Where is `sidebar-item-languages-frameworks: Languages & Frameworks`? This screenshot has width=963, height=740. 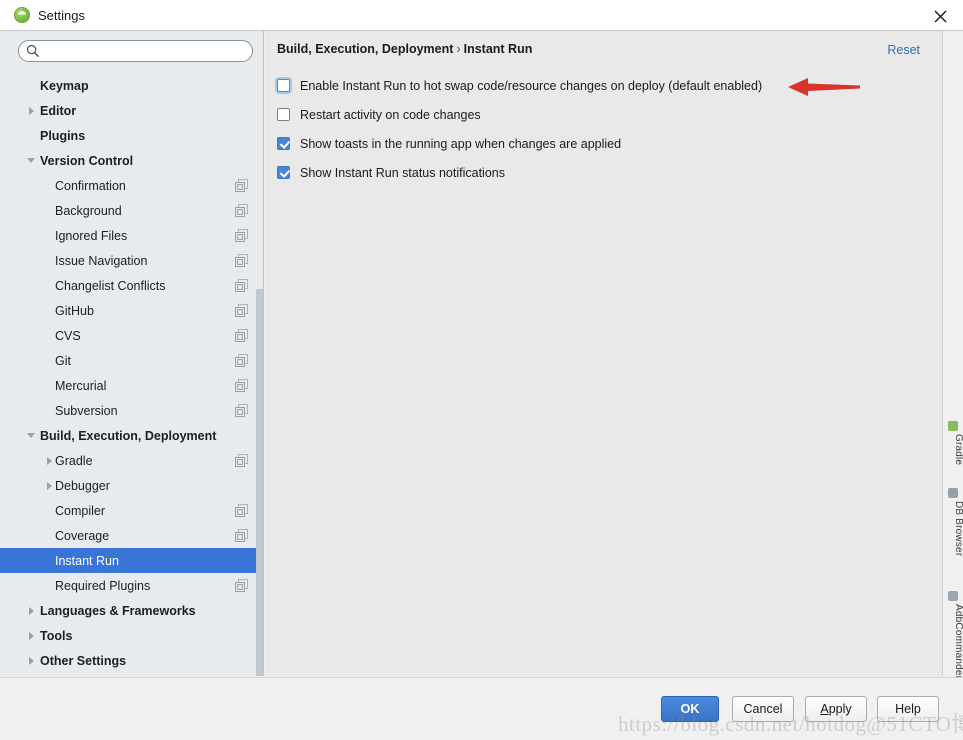 sidebar-item-languages-frameworks: Languages & Frameworks is located at coordinates (131, 610).